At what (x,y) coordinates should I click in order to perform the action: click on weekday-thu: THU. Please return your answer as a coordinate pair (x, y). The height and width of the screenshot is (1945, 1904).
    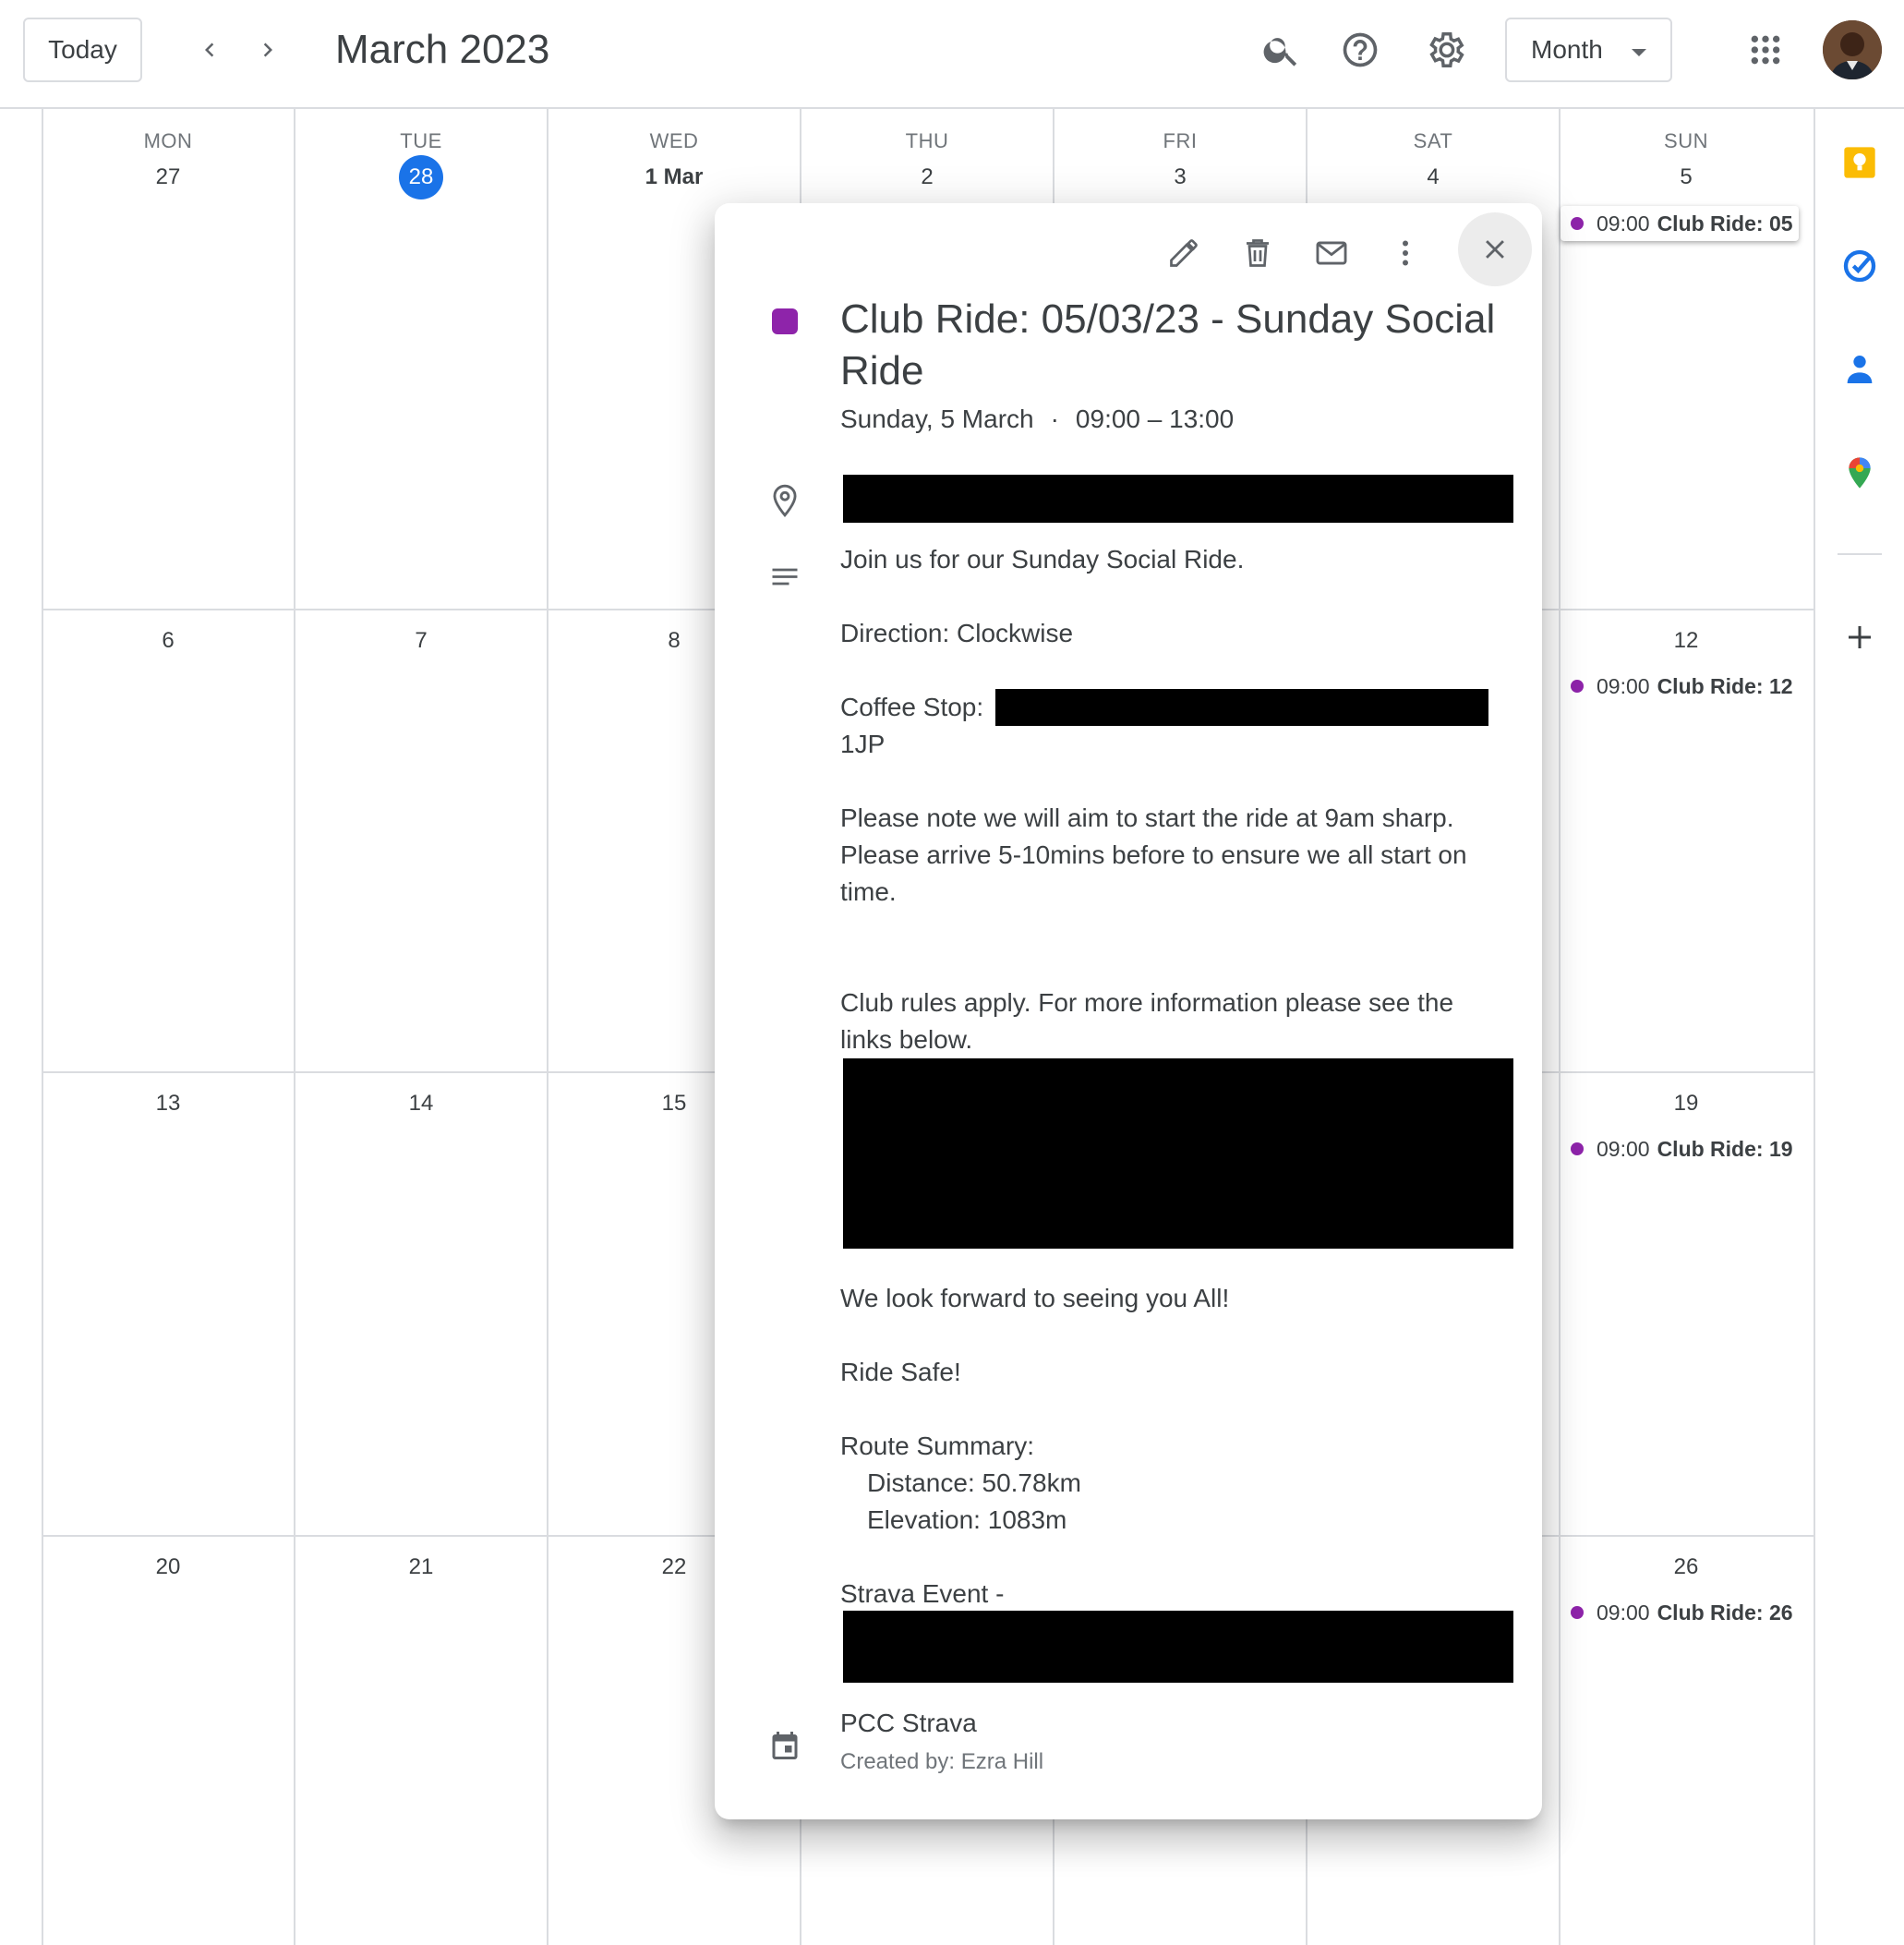
    Looking at the image, I should click on (927, 140).